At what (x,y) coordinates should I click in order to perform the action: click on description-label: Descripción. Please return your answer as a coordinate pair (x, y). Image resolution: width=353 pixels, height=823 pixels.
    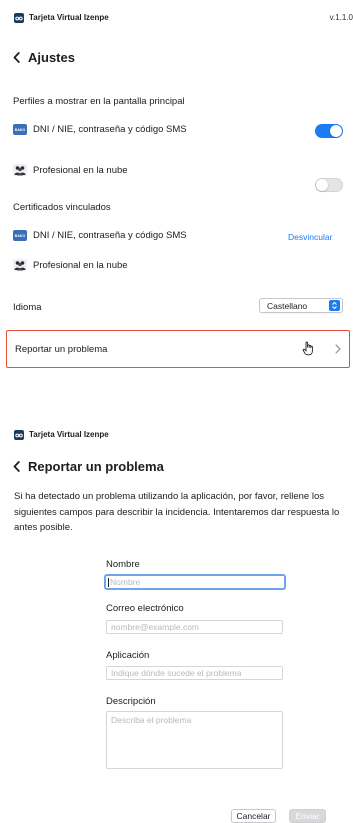
    Looking at the image, I should click on (131, 701).